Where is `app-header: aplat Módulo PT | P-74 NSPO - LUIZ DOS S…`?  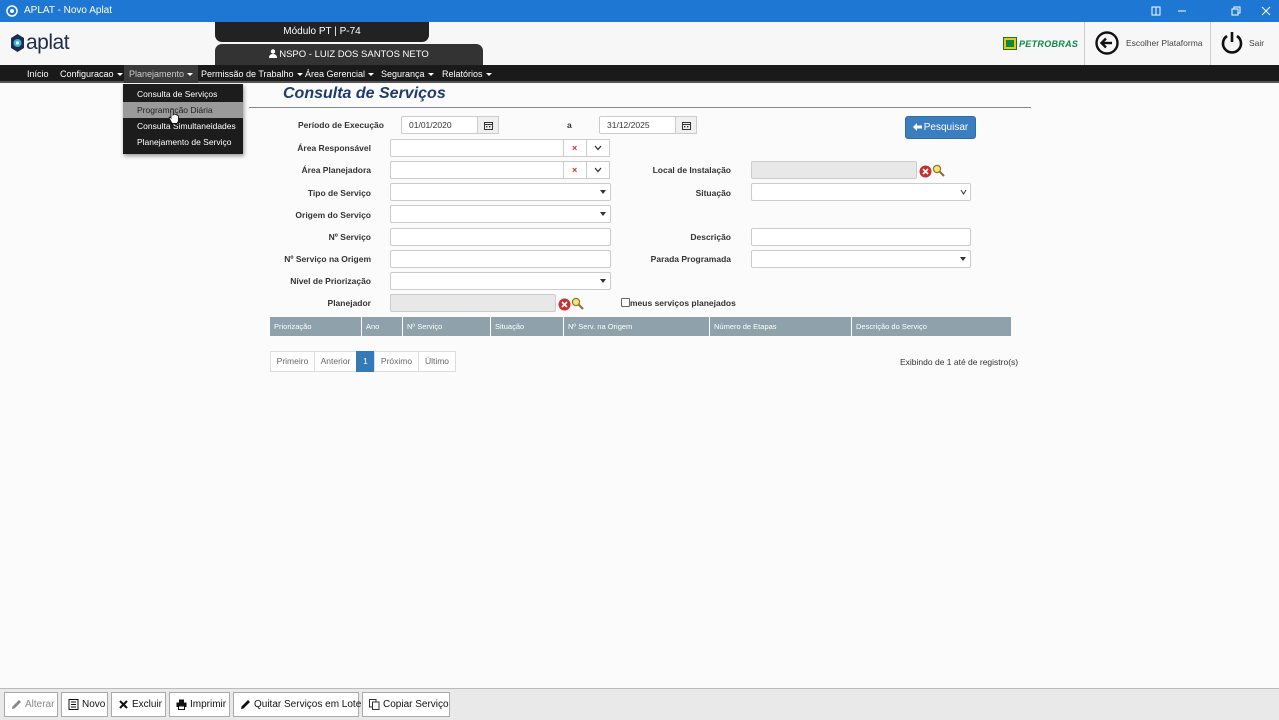 app-header: aplat Módulo PT | P-74 NSPO - LUIZ DOS S… is located at coordinates (639, 43).